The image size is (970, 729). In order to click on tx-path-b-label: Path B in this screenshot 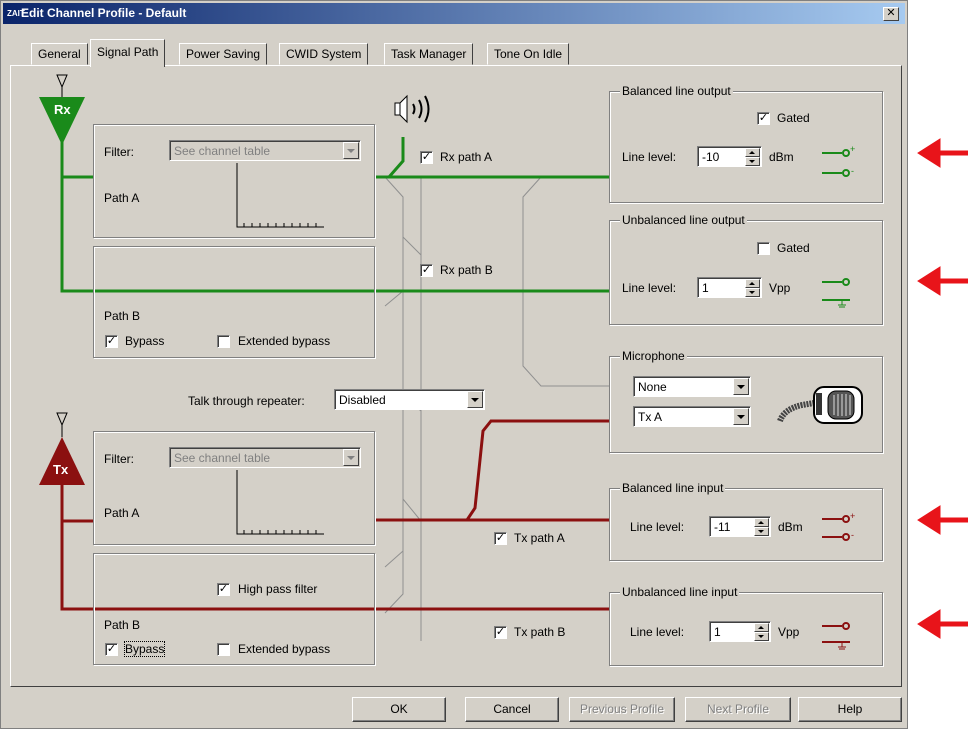, I will do `click(122, 625)`.